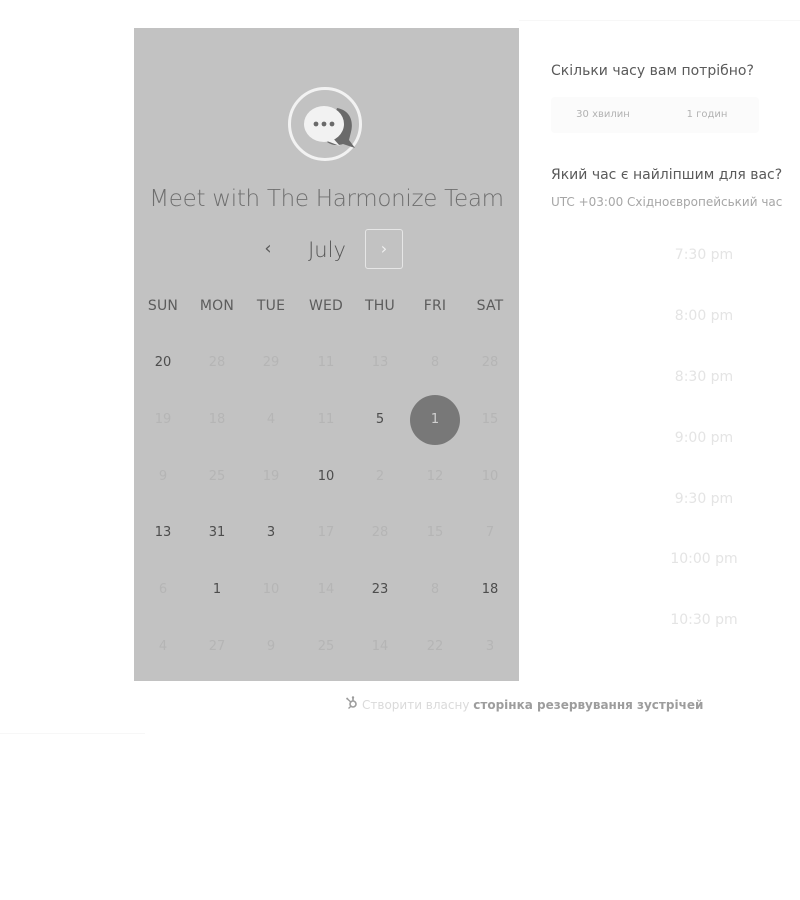  I want to click on footer-bold-text: сторінка резервування зустрічей, so click(588, 705).